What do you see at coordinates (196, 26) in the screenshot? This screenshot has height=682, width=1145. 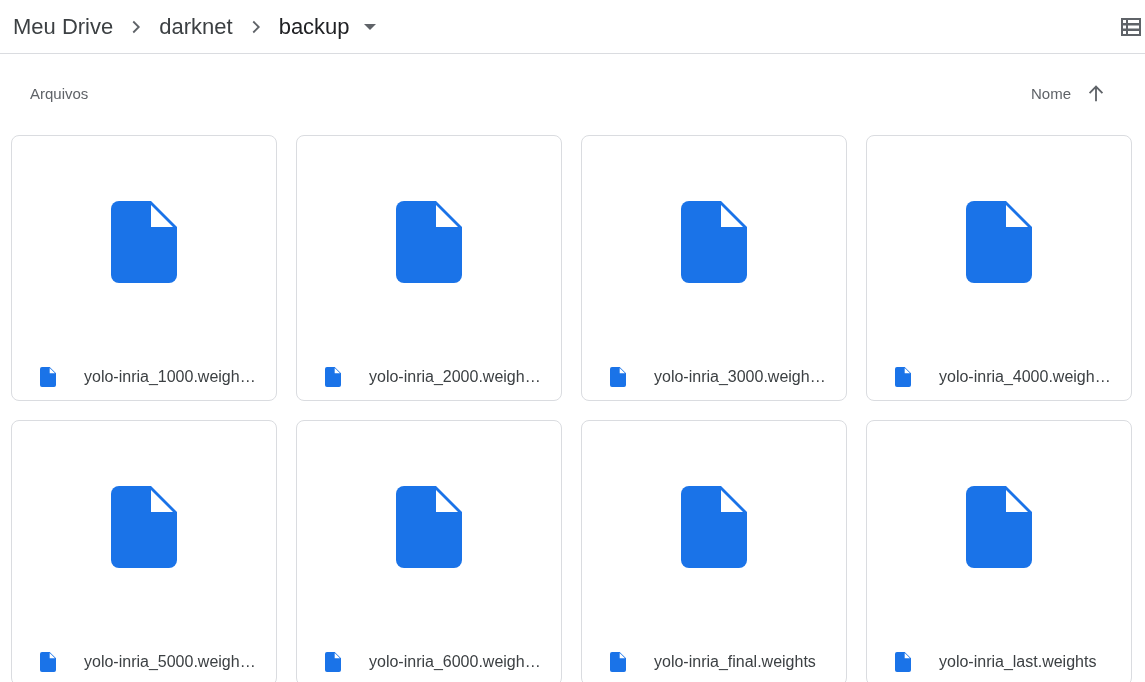 I see `breadcrumb-item: darknet` at bounding box center [196, 26].